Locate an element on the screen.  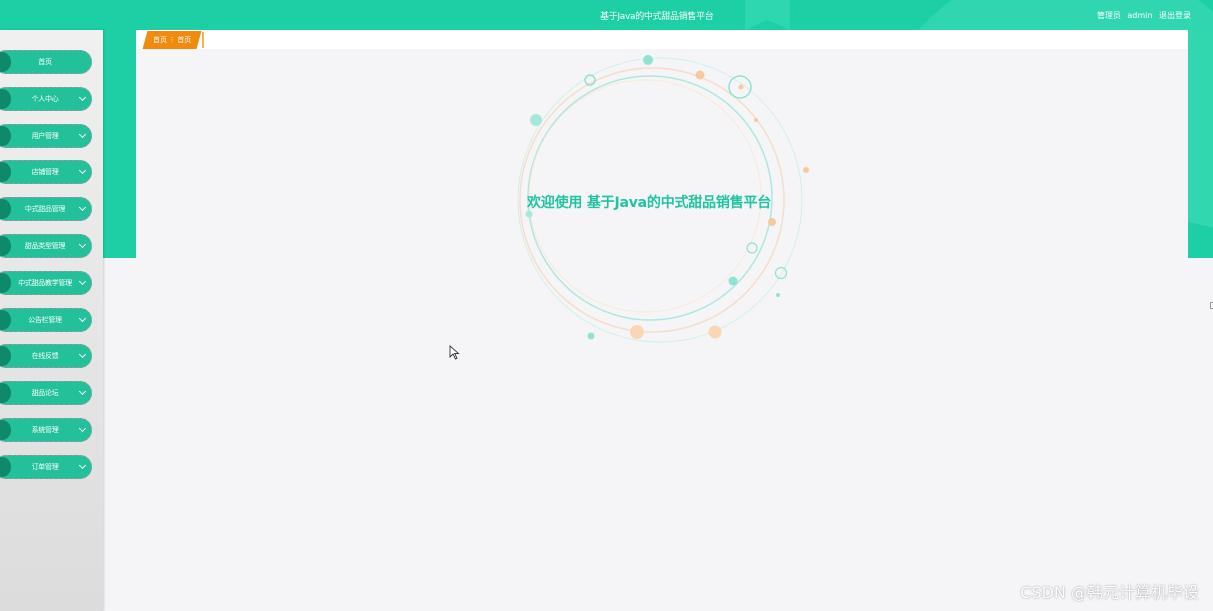
user-area: 管理员 admin 退出登录 is located at coordinates (1142, 15).